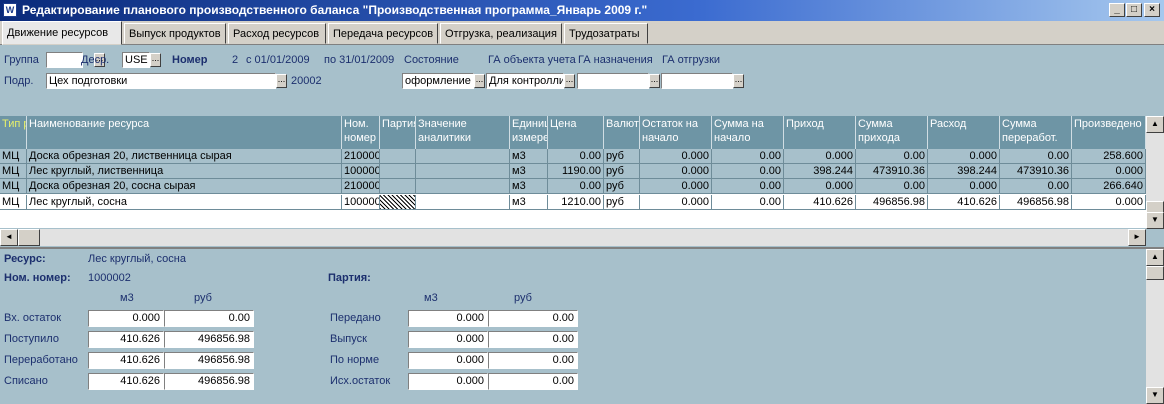 This screenshot has height=404, width=1164. Describe the element at coordinates (448, 318) in the screenshot. I see `transferred-m3: 0.000` at that location.